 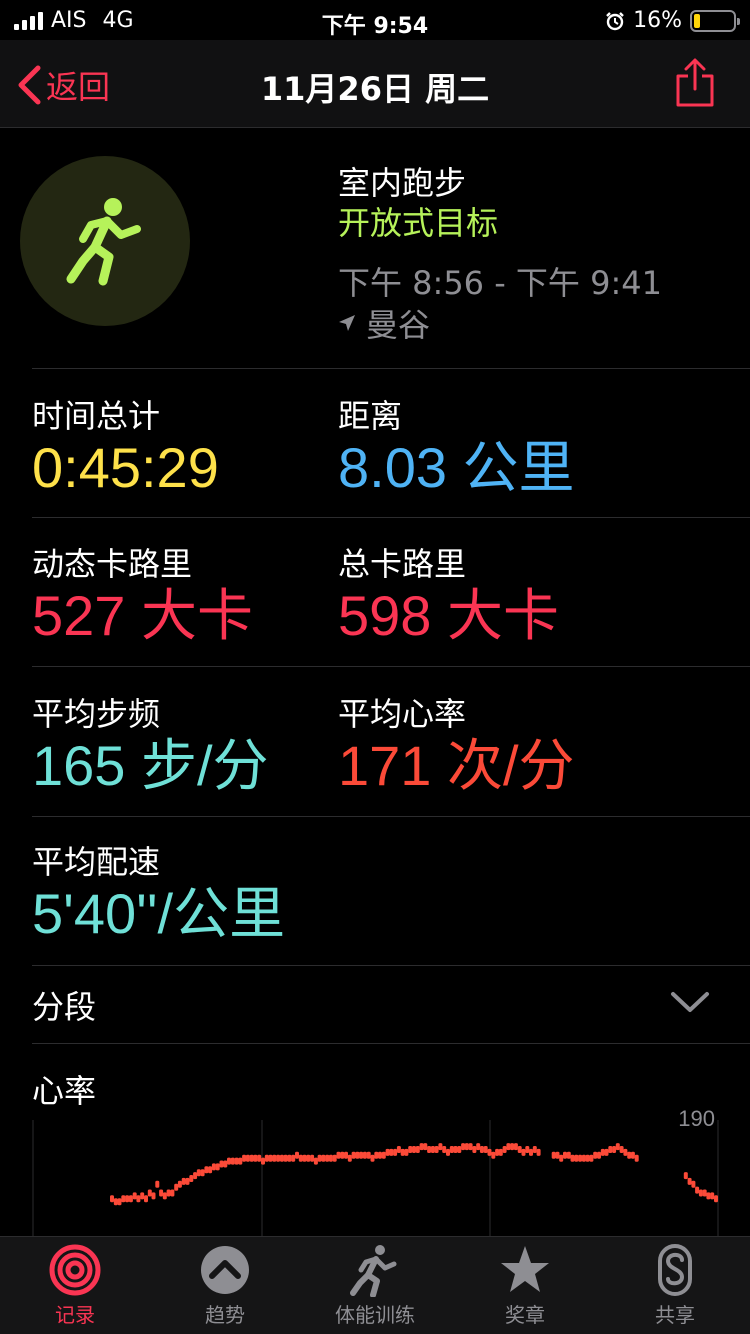 I want to click on heart-rate-points, so click(x=414, y=1174).